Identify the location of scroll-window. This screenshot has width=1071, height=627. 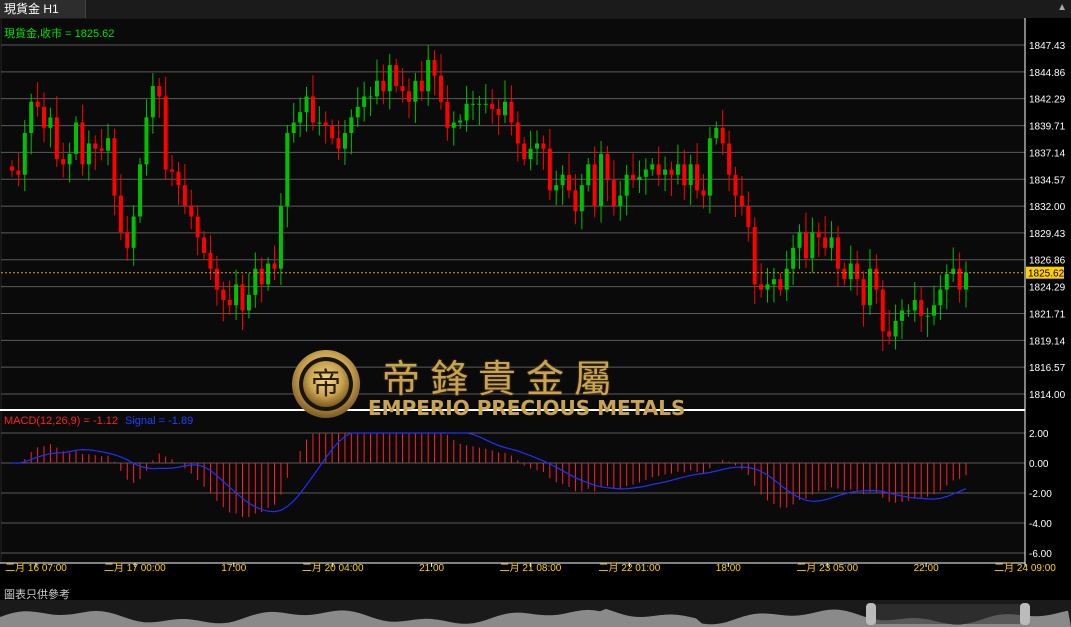
(948, 614).